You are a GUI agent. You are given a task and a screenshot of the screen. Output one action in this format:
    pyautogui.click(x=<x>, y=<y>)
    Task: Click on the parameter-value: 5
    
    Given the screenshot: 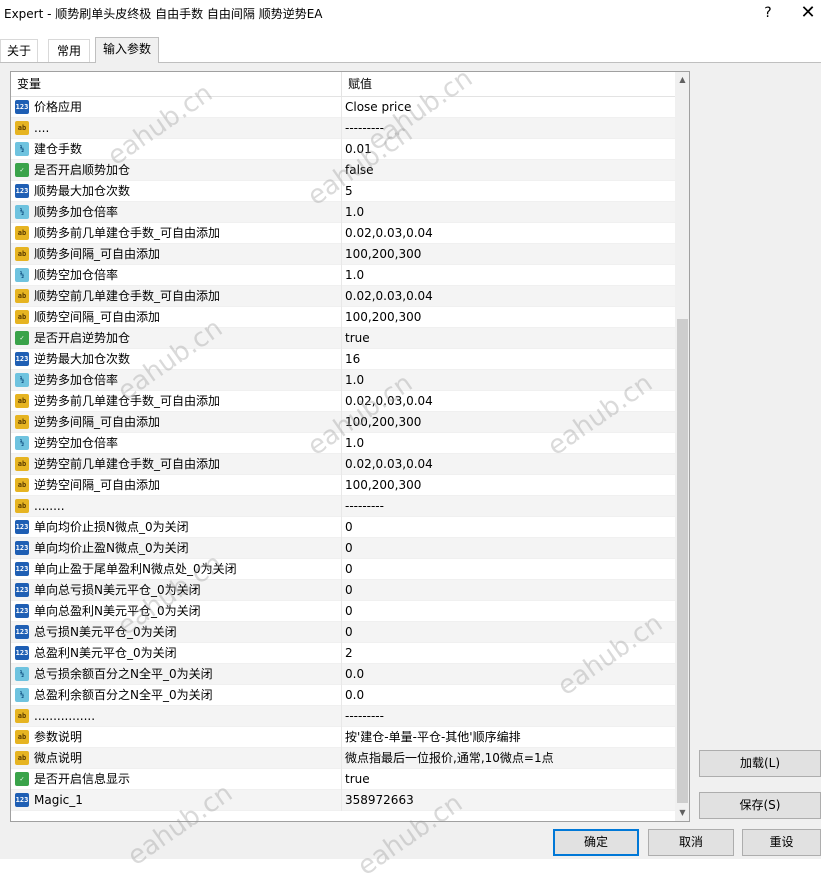 What is the action you would take?
    pyautogui.click(x=349, y=191)
    